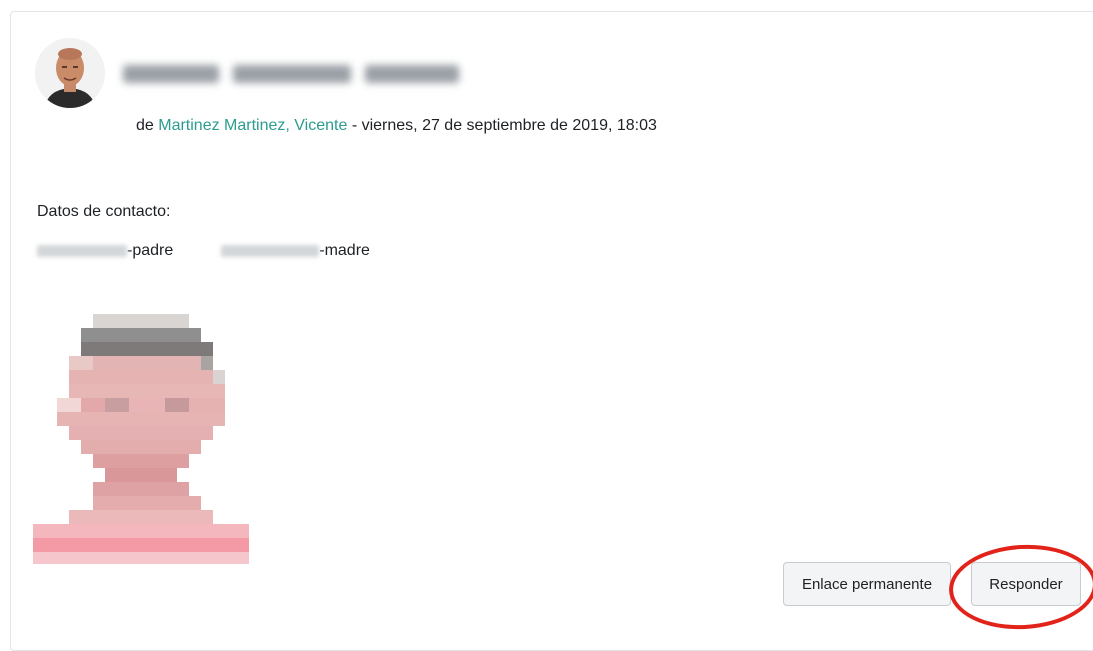 The width and height of the screenshot is (1093, 651). Describe the element at coordinates (203, 251) in the screenshot. I see `contact-line: -padre -madre` at that location.